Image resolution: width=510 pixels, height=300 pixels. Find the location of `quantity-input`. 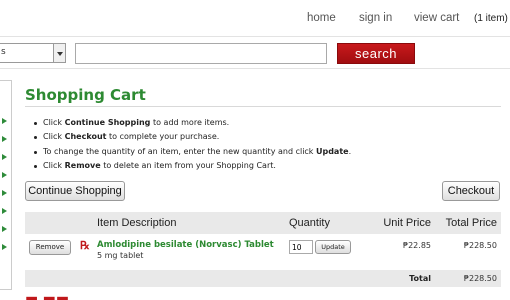

quantity-input is located at coordinates (301, 247).